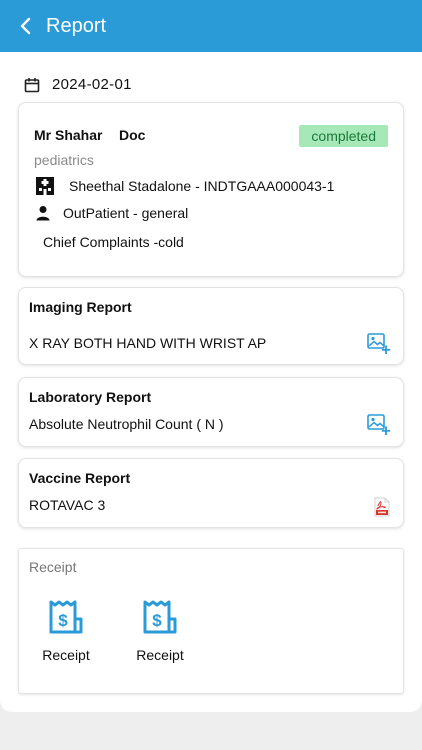  What do you see at coordinates (126, 424) in the screenshot?
I see `laboratory-report-item: Absolute Neutrophil Count ( N )` at bounding box center [126, 424].